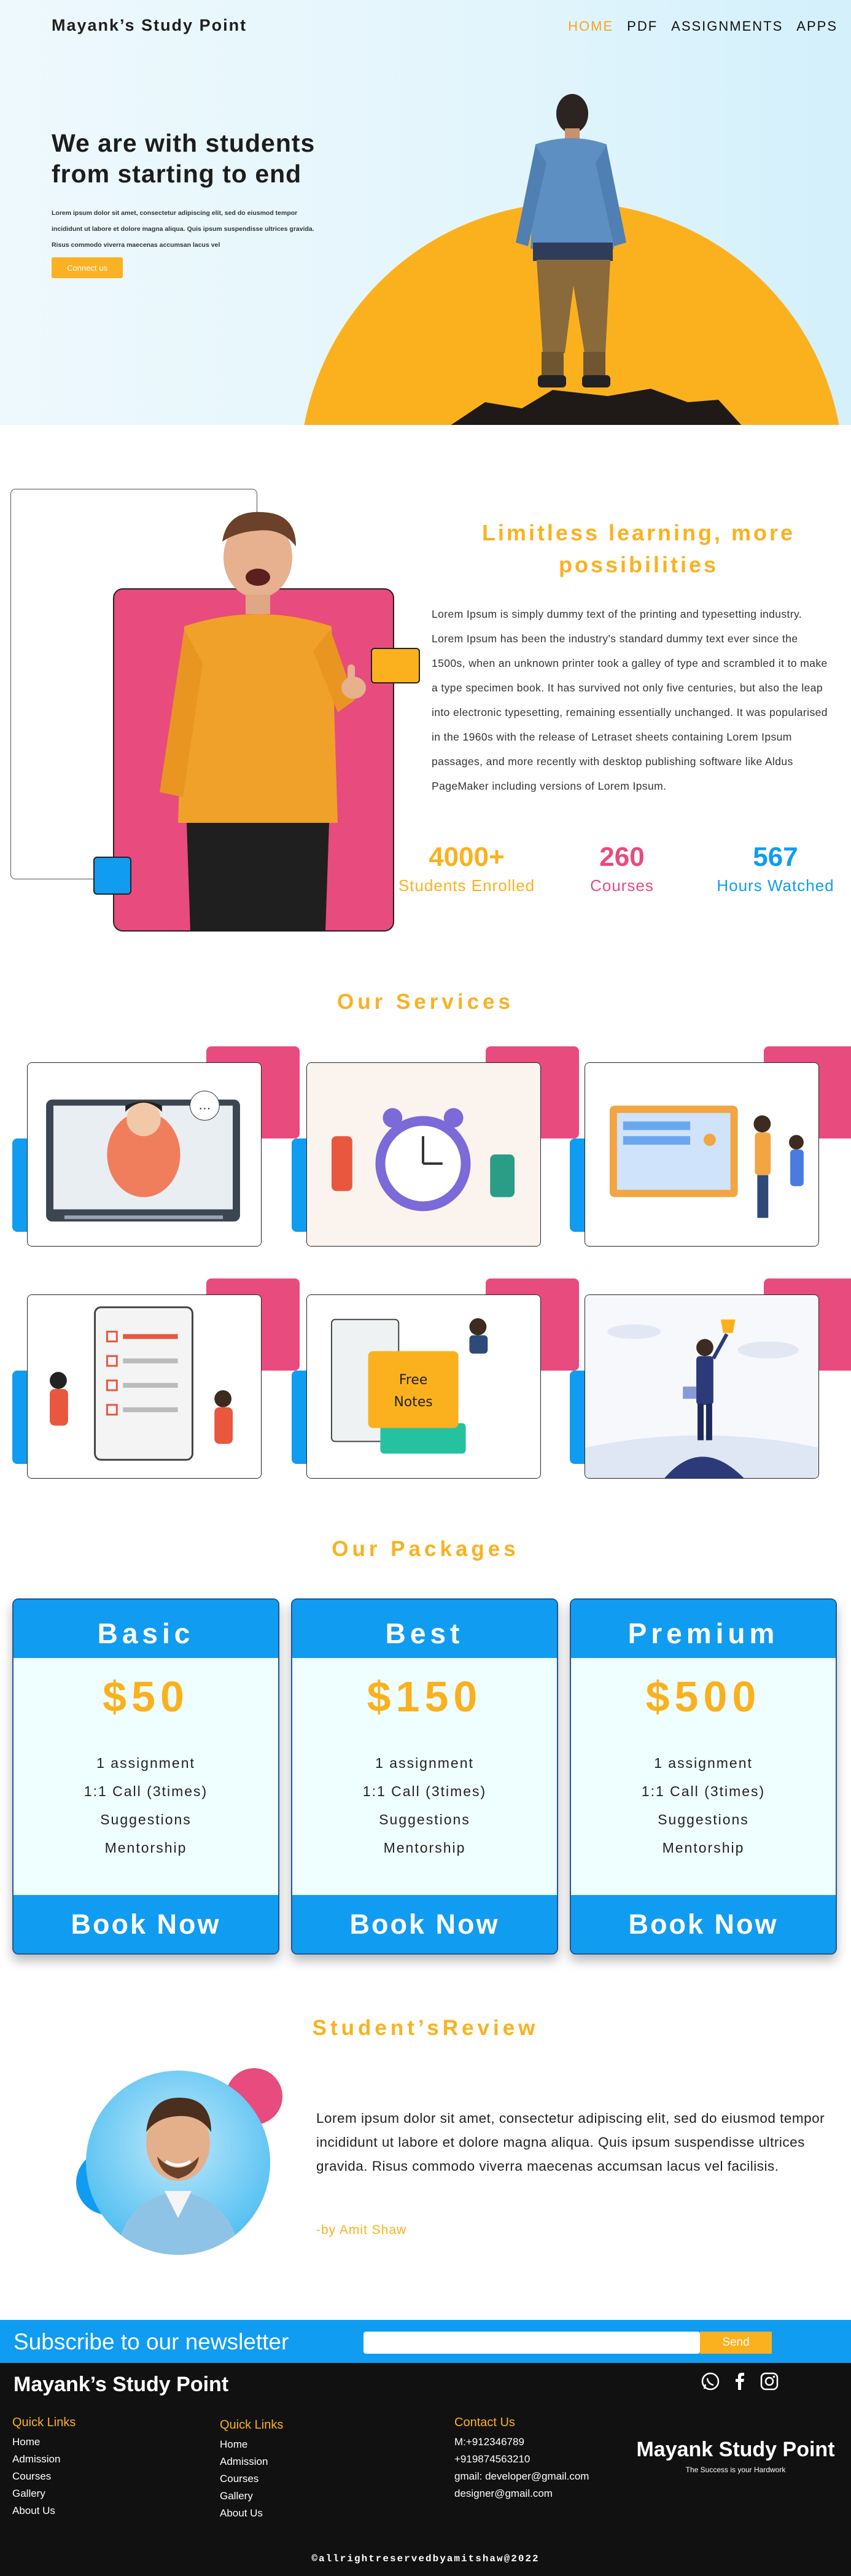 The width and height of the screenshot is (851, 2576). I want to click on package-price: $50, so click(146, 1697).